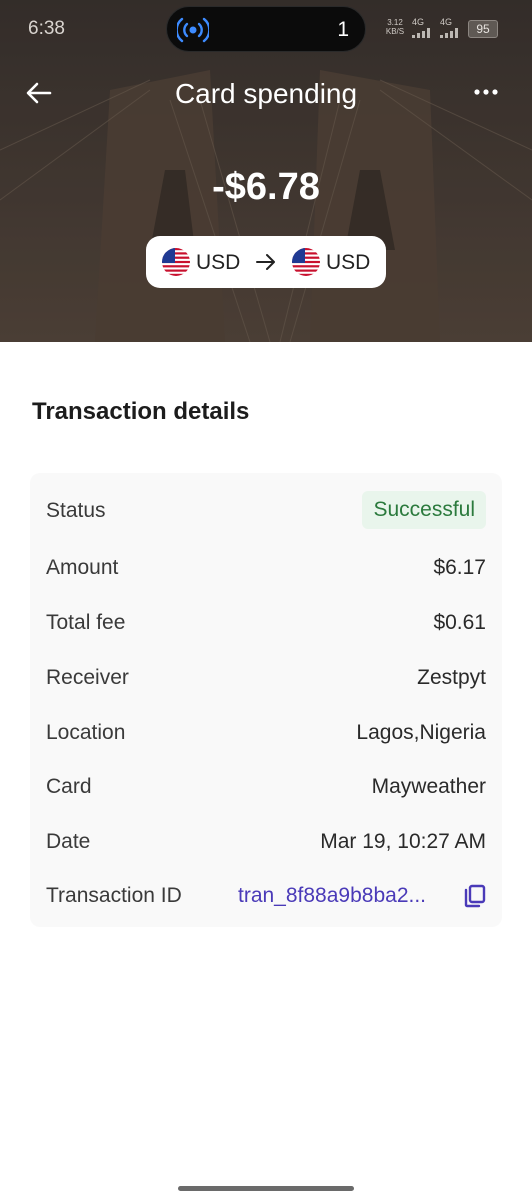 The image size is (532, 1200). What do you see at coordinates (193, 30) in the screenshot?
I see `broadcast-icon` at bounding box center [193, 30].